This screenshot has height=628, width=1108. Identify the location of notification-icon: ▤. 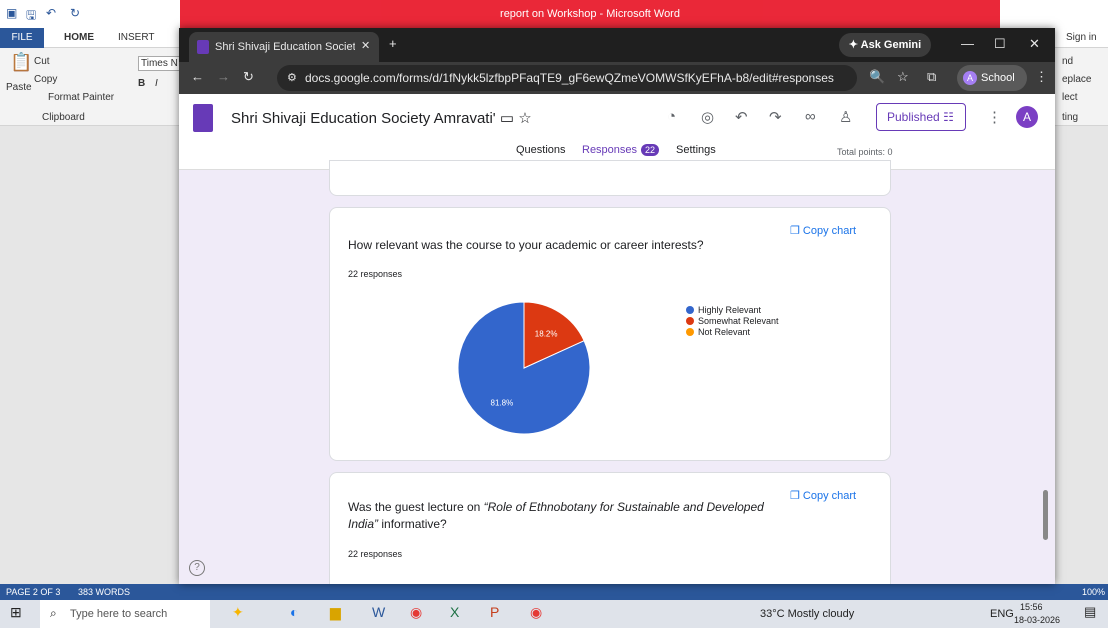
(1090, 612).